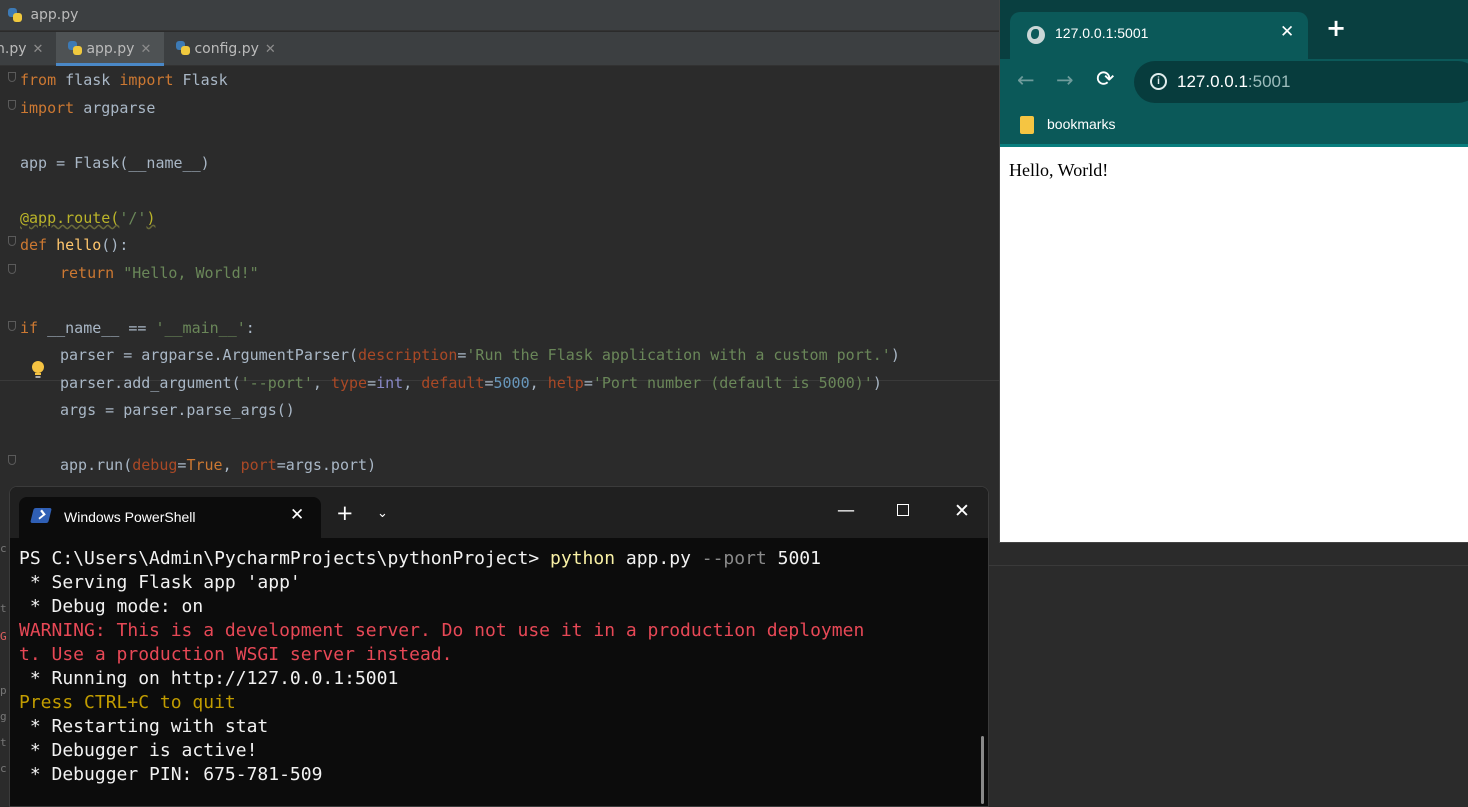 The image size is (1468, 807). I want to click on code-line-10: if __name__ == '__main__':, so click(137, 328).